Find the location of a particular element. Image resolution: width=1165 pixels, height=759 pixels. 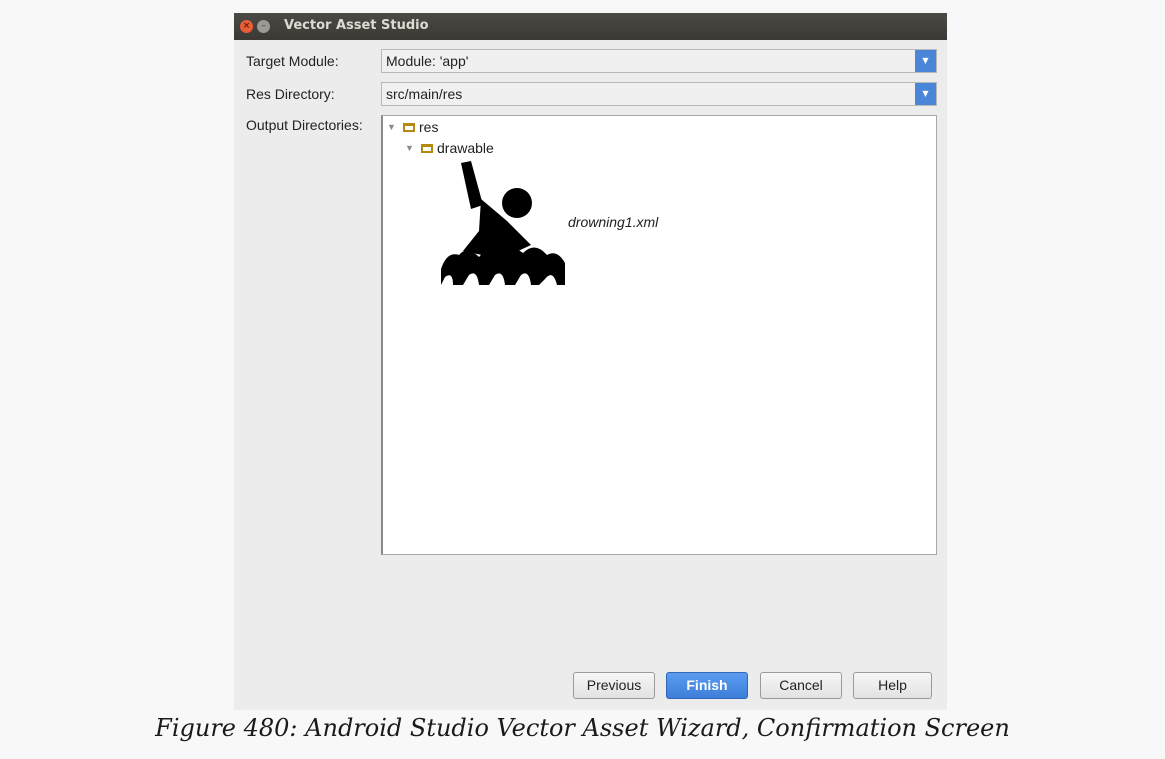

tree-node-label: res is located at coordinates (429, 127).